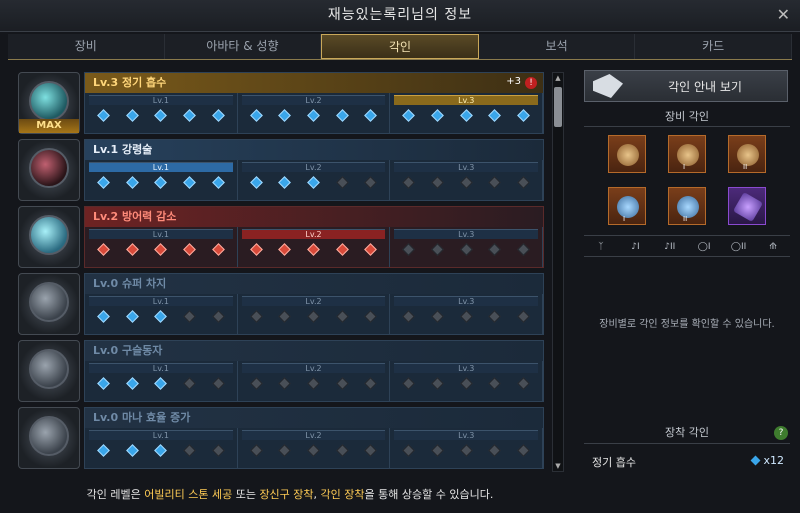 Image resolution: width=800 pixels, height=513 pixels. Describe the element at coordinates (243, 46) in the screenshot. I see `tab-avatar: 아바타 & 성향` at that location.